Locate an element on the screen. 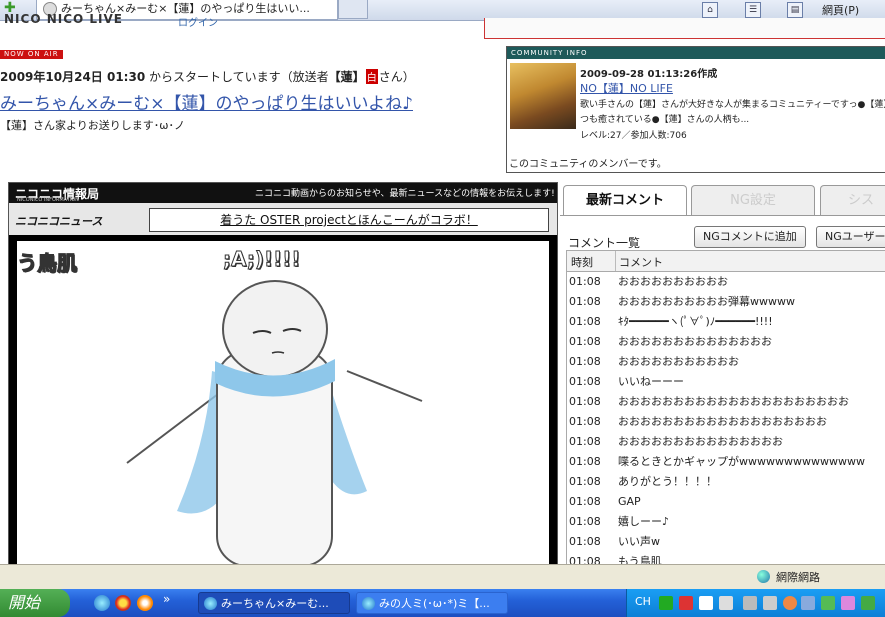  comment-text: ありがとう！！！！ is located at coordinates (667, 481).